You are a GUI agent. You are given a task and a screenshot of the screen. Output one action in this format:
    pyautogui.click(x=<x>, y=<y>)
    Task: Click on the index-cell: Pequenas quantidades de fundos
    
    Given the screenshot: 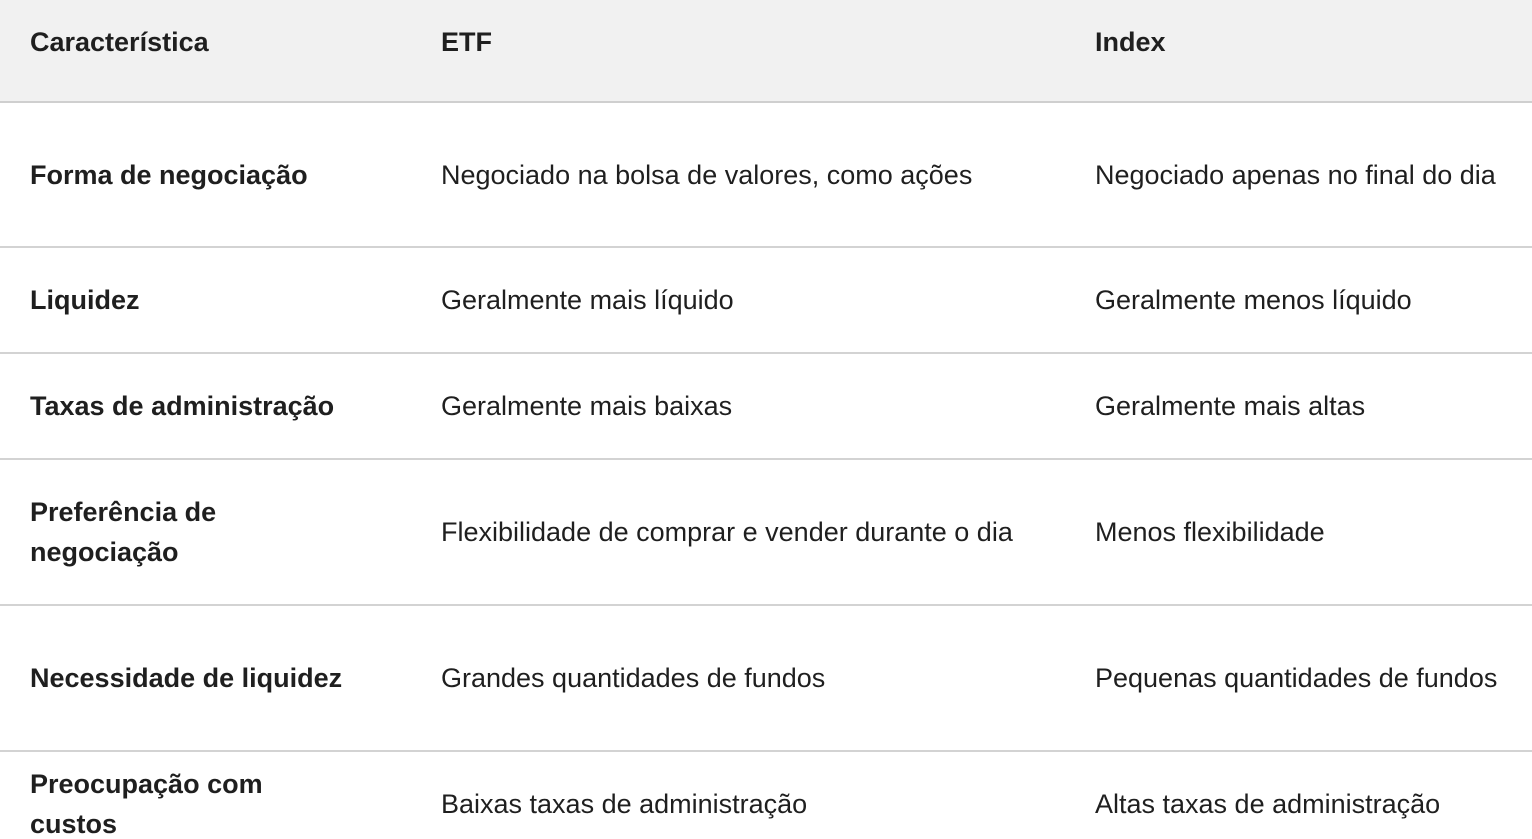 What is the action you would take?
    pyautogui.click(x=1298, y=678)
    